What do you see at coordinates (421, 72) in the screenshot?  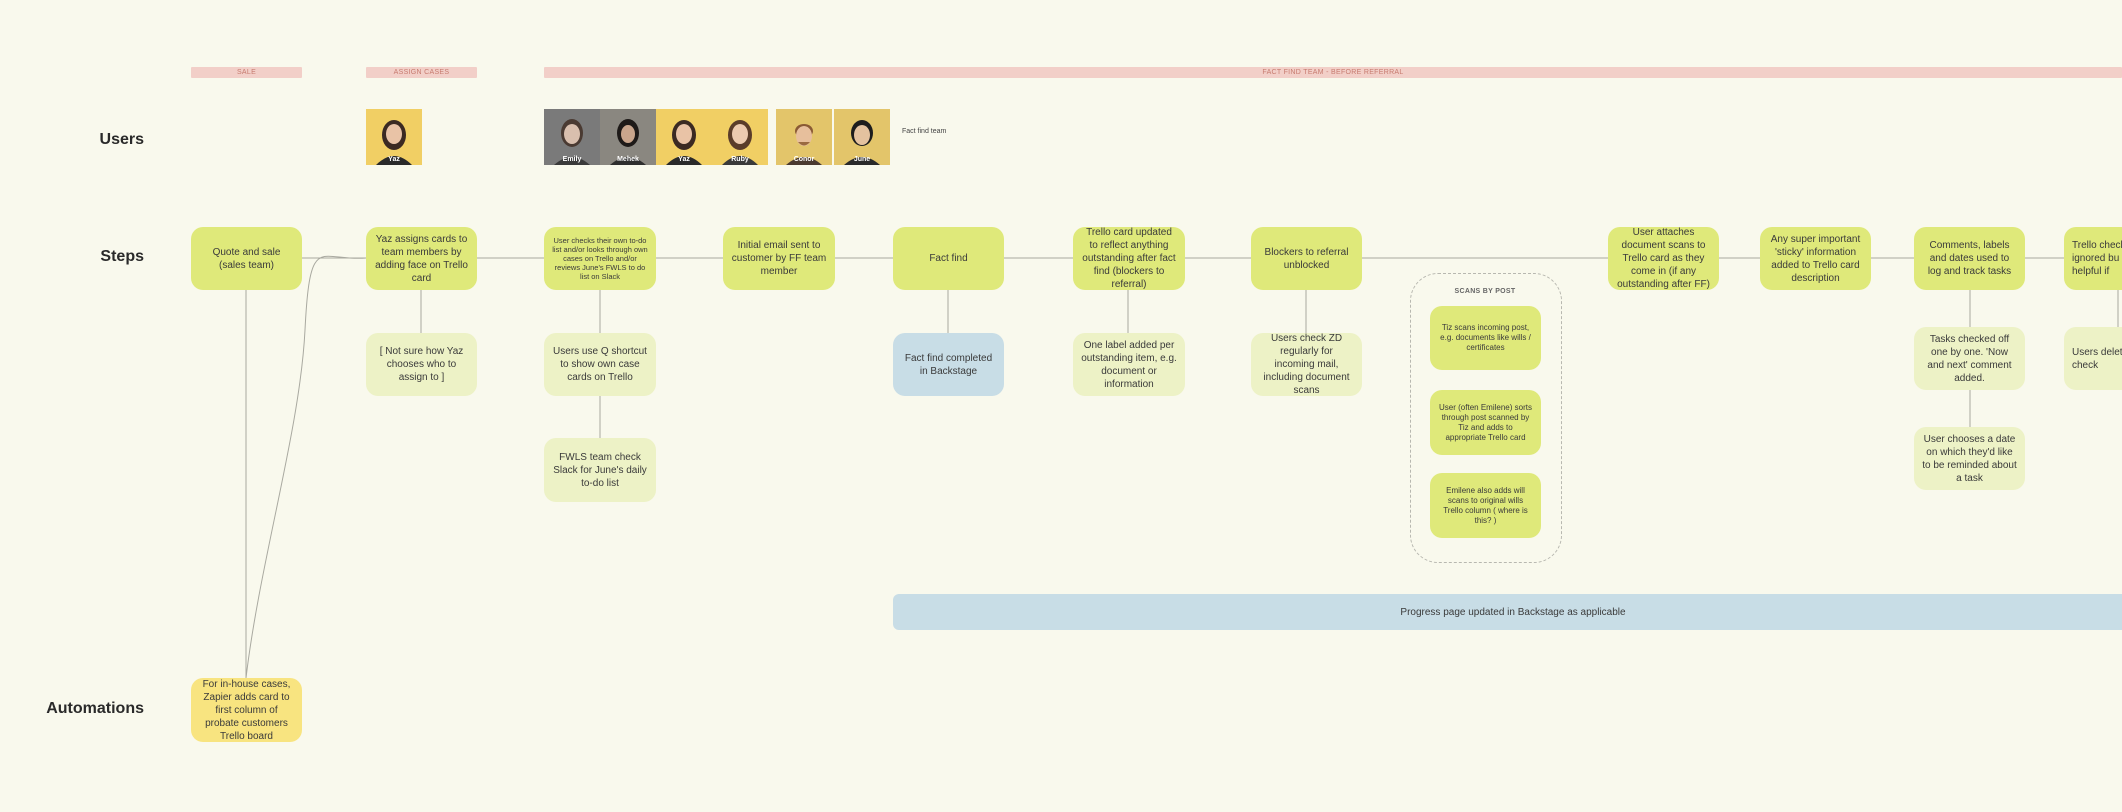 I see `phase-assign-cases: ASSIGN CASES` at bounding box center [421, 72].